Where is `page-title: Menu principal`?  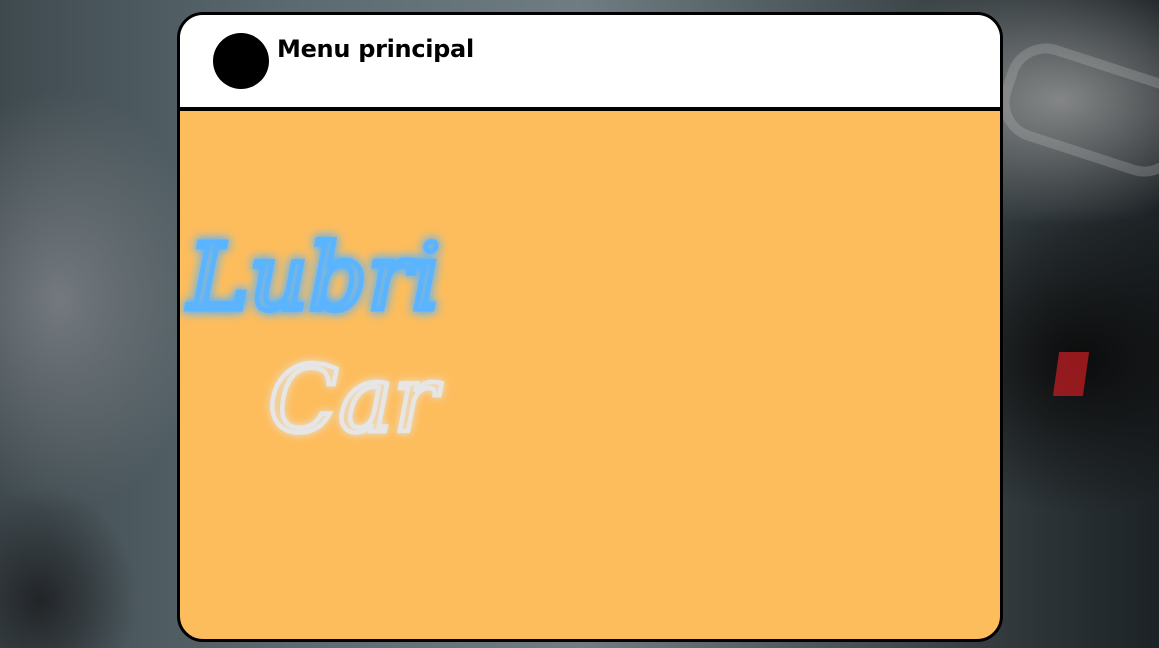
page-title: Menu principal is located at coordinates (375, 49).